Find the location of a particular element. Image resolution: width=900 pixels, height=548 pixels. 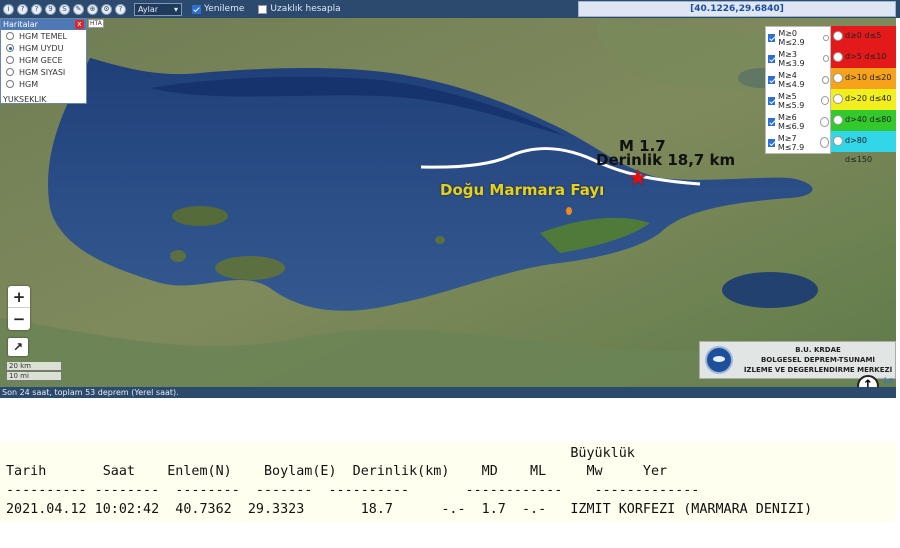

magnitude-filter-row: M≥4 M≤4.9 is located at coordinates (798, 79).